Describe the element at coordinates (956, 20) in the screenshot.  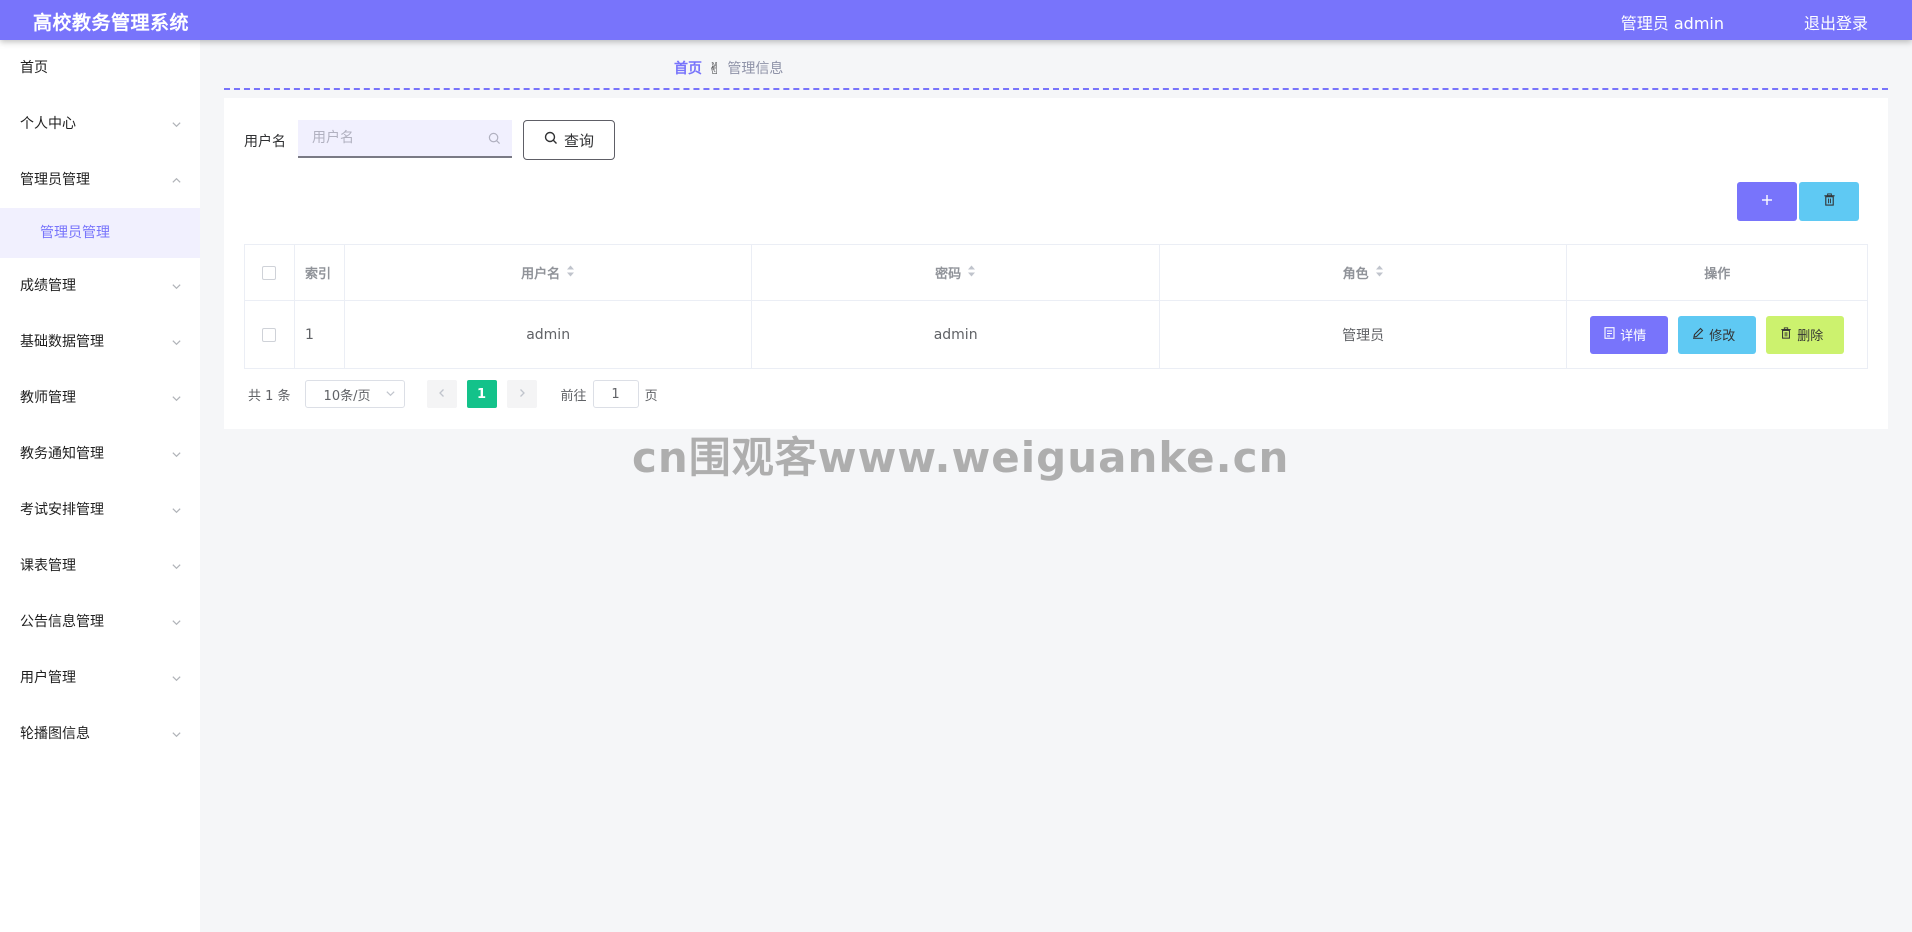
I see `top-header: 高校教务管理系统 管理员 admin 退出登录` at that location.